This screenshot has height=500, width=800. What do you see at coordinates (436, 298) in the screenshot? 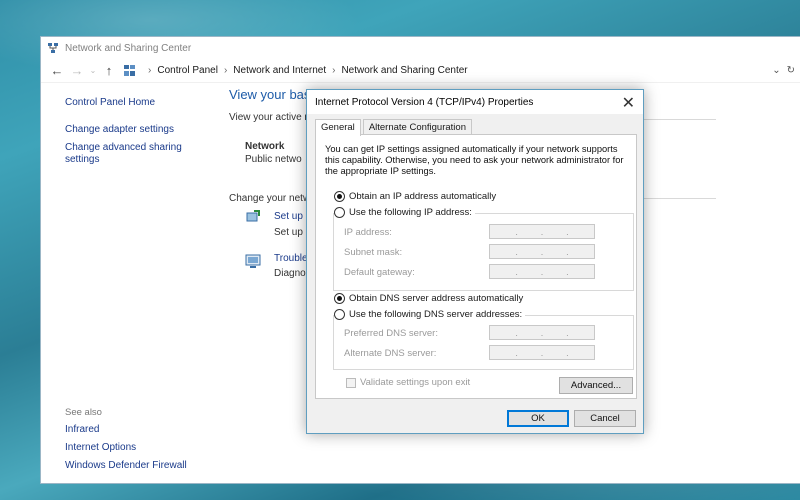
I see `obtain-dns-auto-label: Obtain DNS server address automatically` at bounding box center [436, 298].